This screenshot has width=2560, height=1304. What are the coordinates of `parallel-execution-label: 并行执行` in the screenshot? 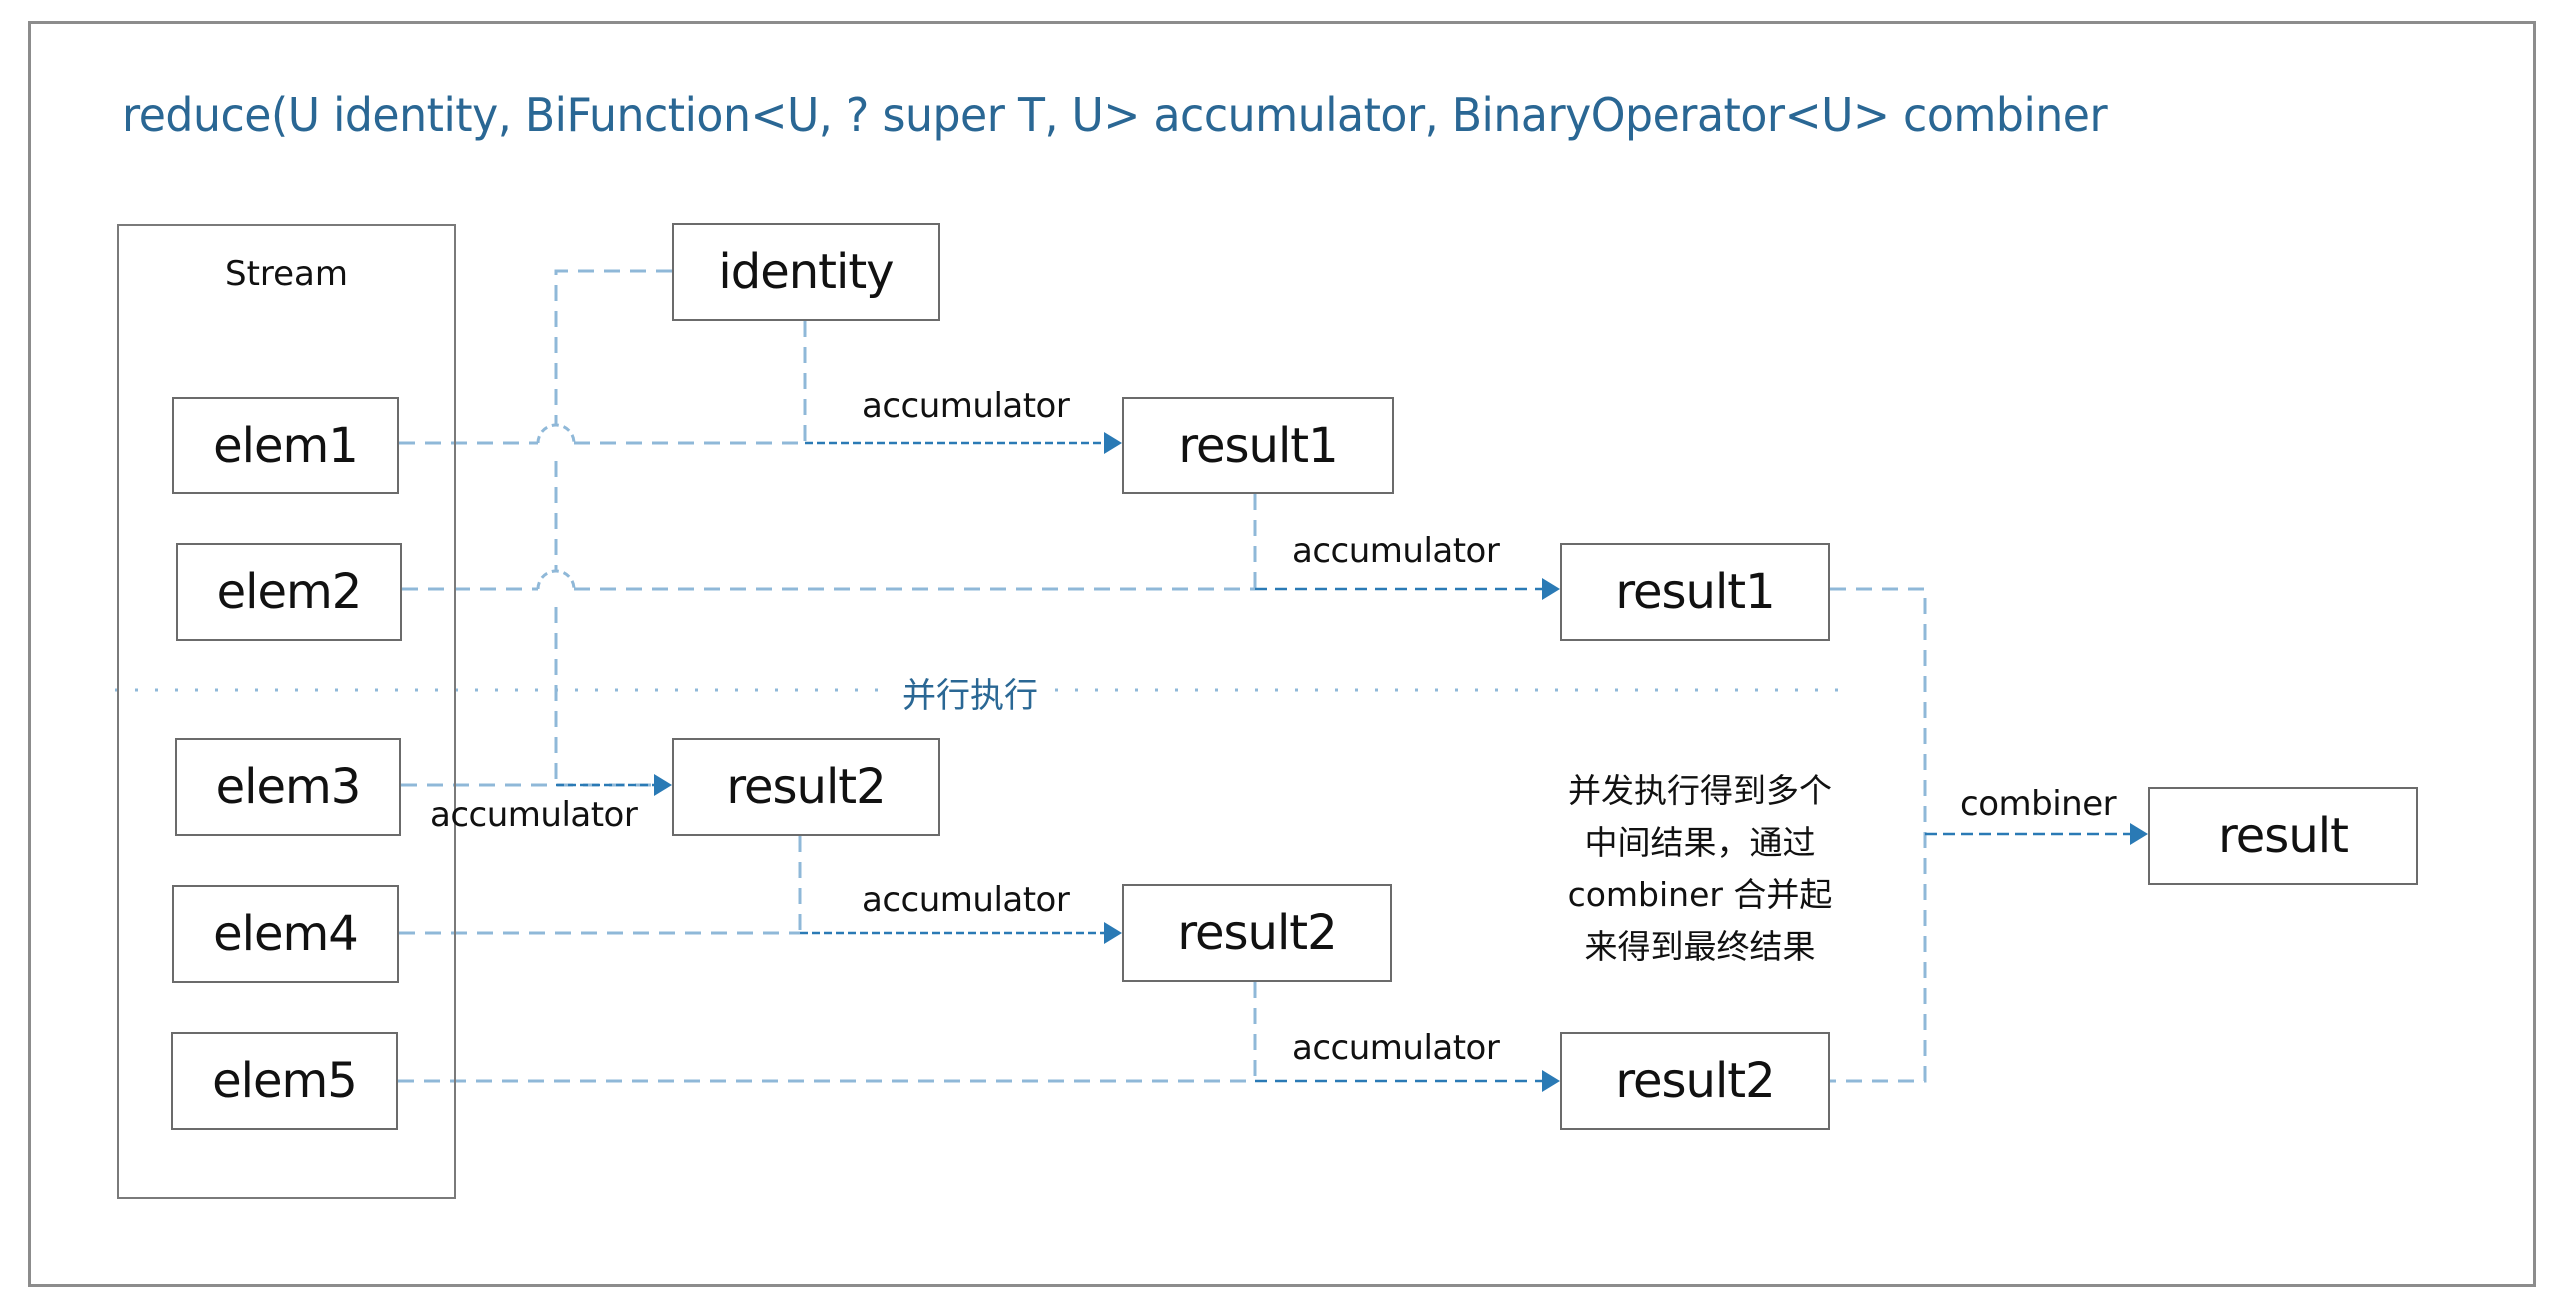 It's located at (970, 692).